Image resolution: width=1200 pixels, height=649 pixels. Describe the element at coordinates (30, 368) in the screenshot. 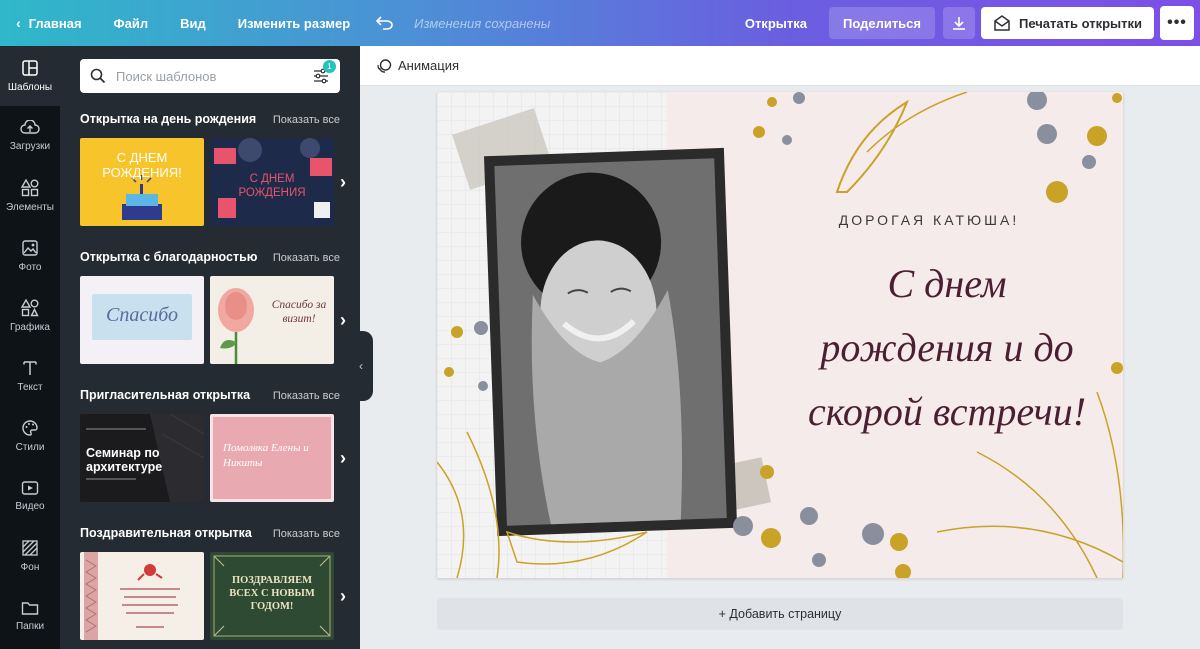

I see `text-icon` at that location.